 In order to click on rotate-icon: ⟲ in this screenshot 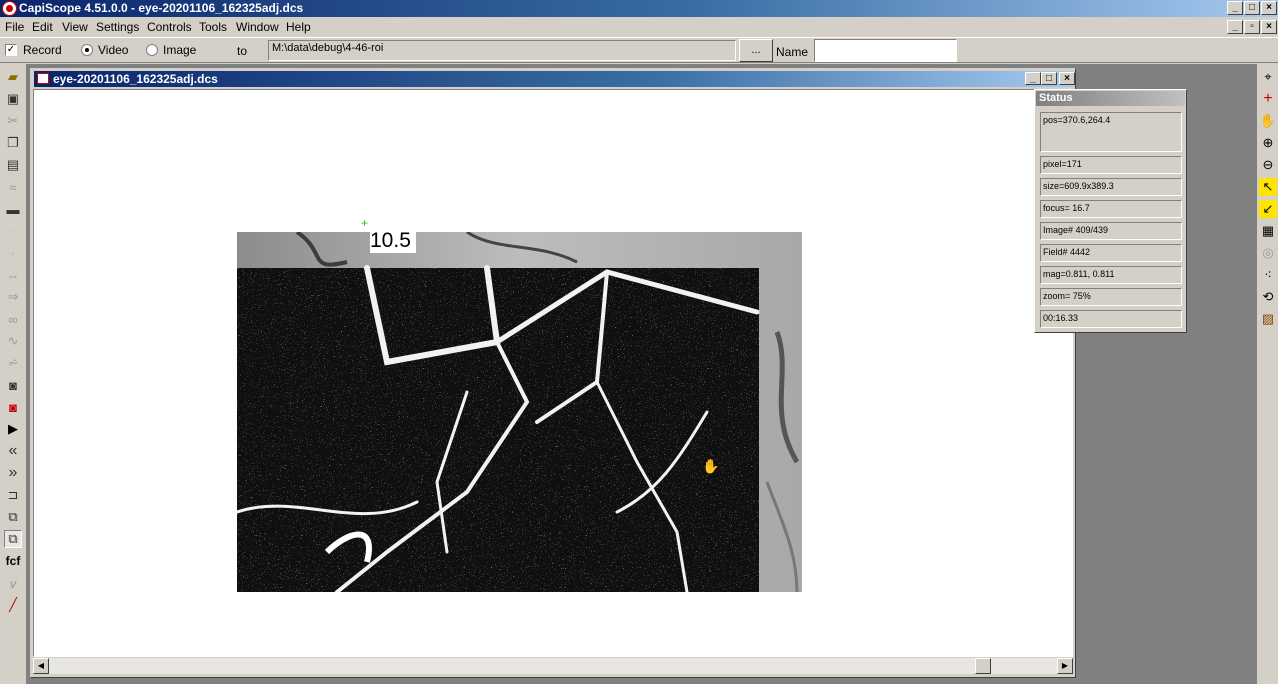, I will do `click(1268, 297)`.